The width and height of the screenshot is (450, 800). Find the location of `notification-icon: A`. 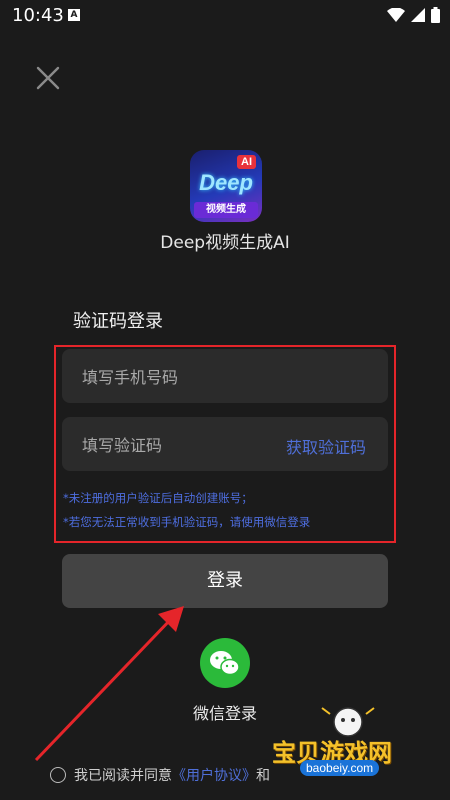

notification-icon: A is located at coordinates (74, 15).